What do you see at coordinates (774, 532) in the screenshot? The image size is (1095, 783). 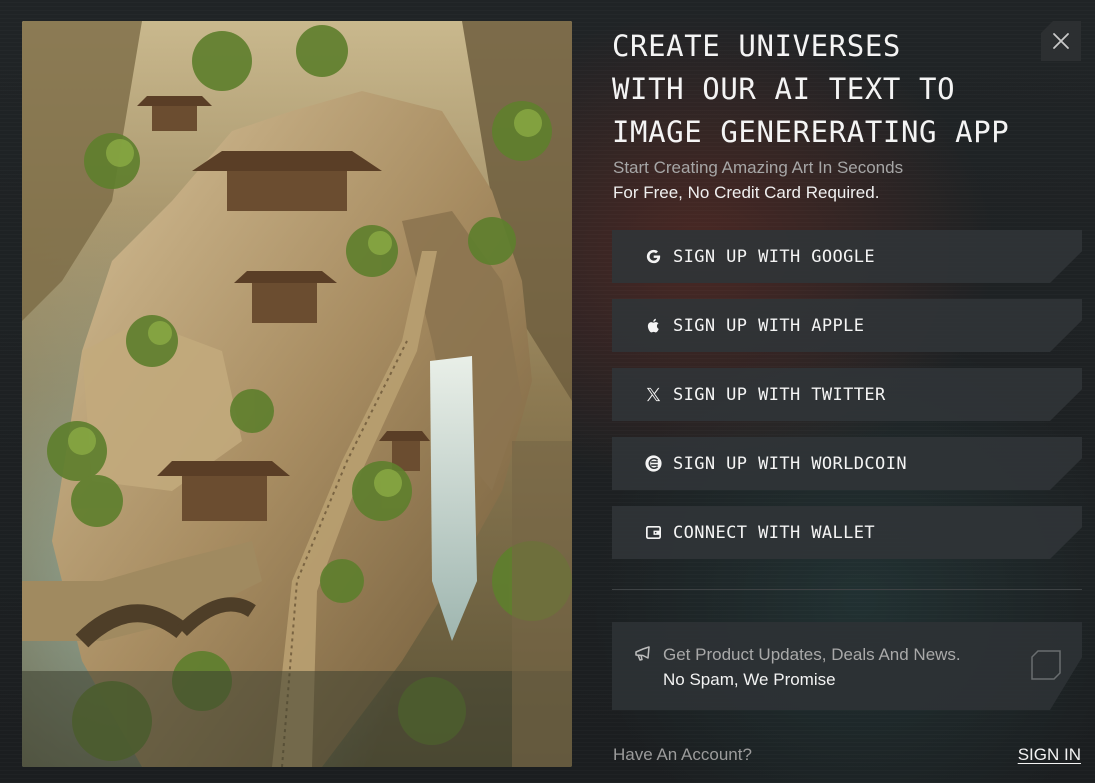 I see `wallet-connect-label: CONNECT WITH WALLET` at bounding box center [774, 532].